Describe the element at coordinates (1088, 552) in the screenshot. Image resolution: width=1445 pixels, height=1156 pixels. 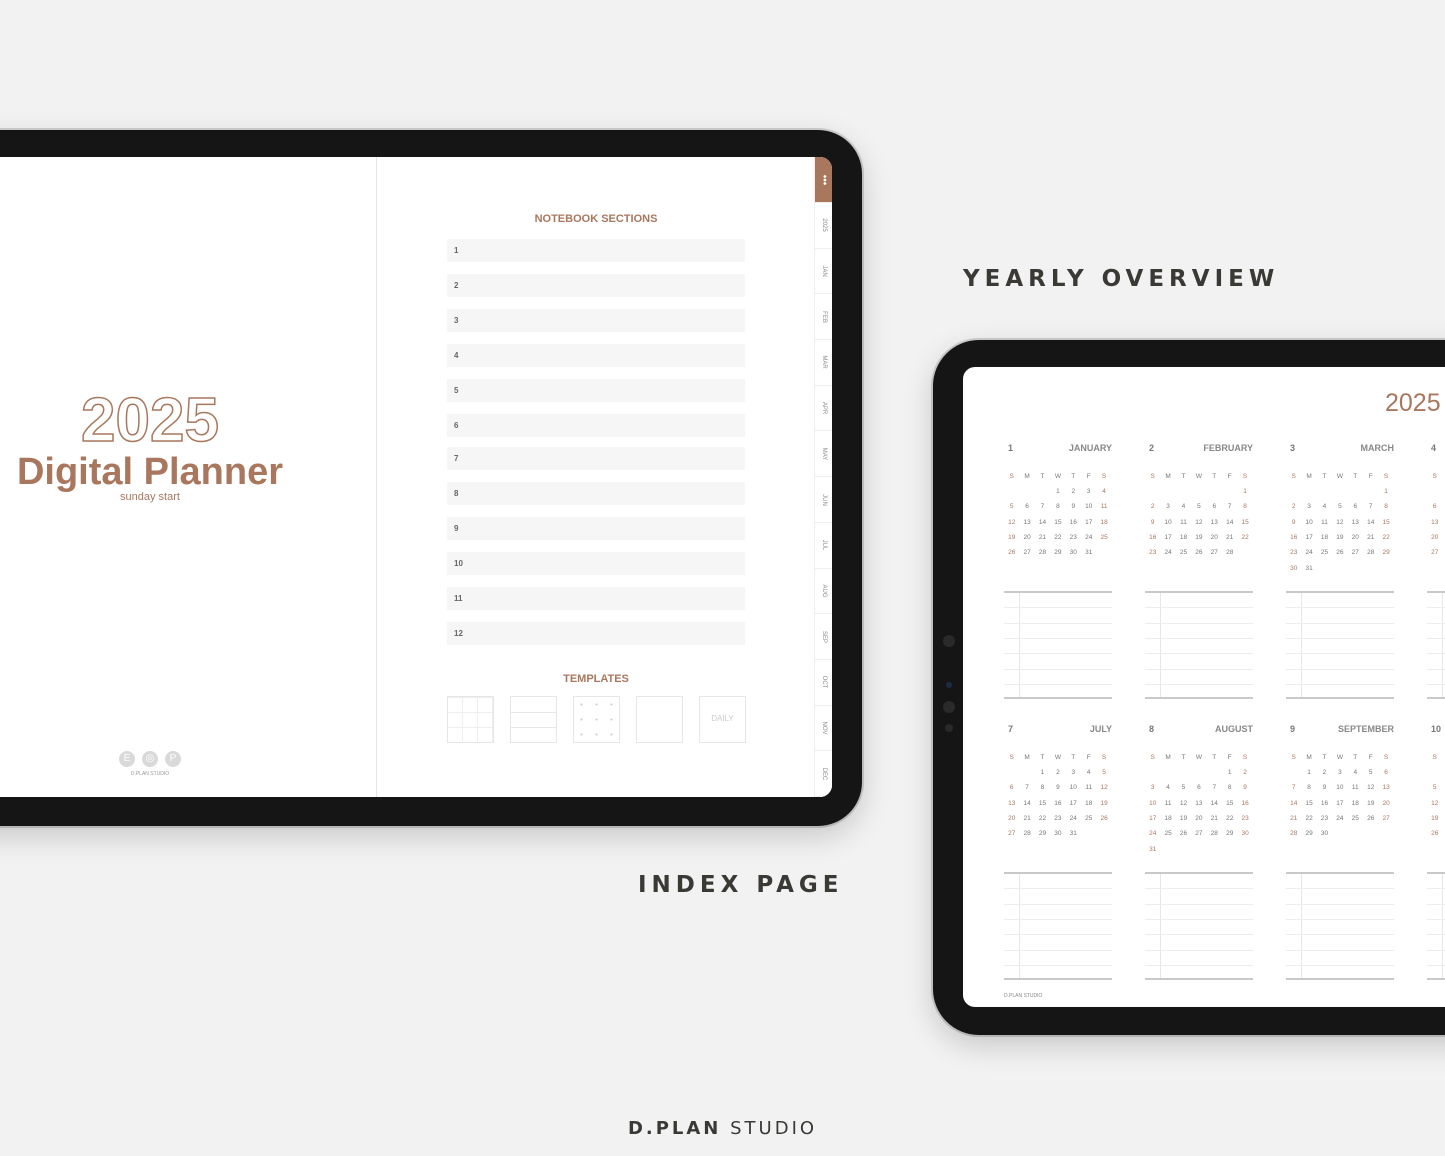
I see `calendar-day: 31` at that location.